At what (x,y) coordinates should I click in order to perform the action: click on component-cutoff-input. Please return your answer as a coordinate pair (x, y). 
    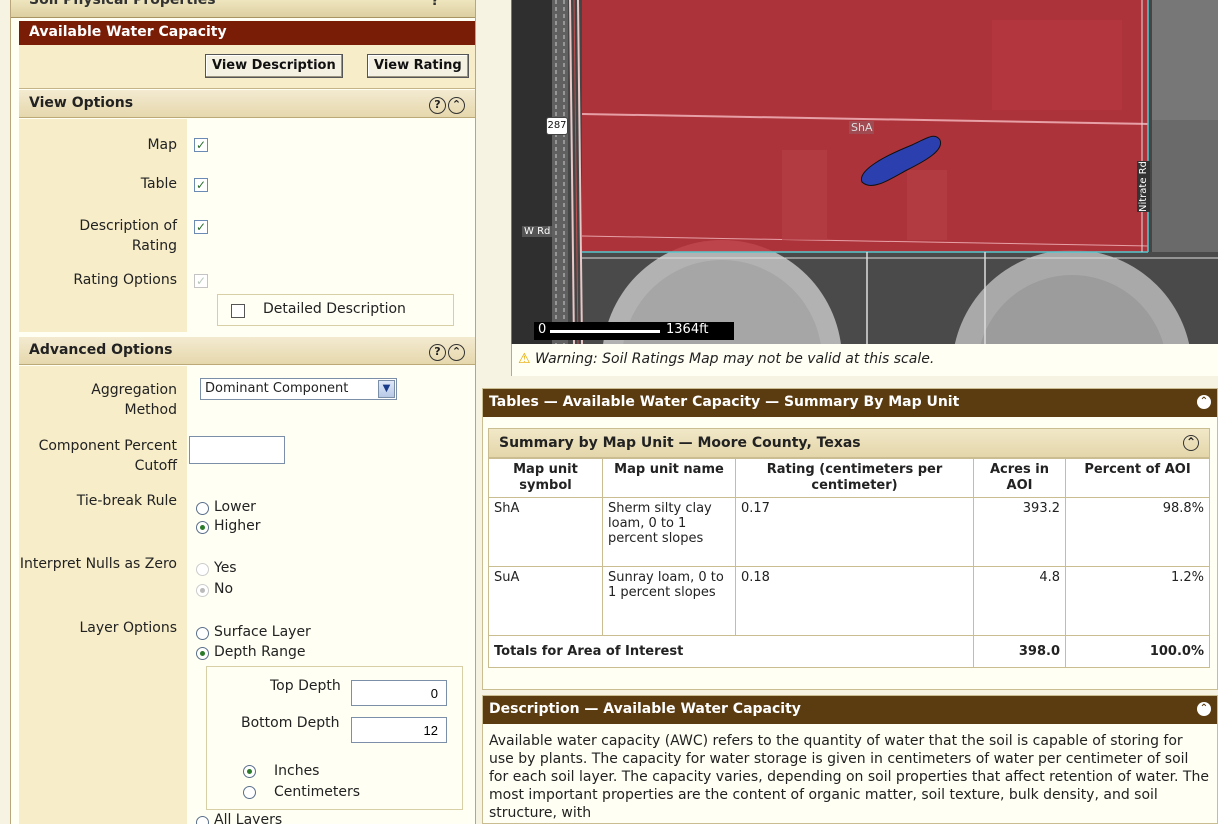
    Looking at the image, I should click on (237, 450).